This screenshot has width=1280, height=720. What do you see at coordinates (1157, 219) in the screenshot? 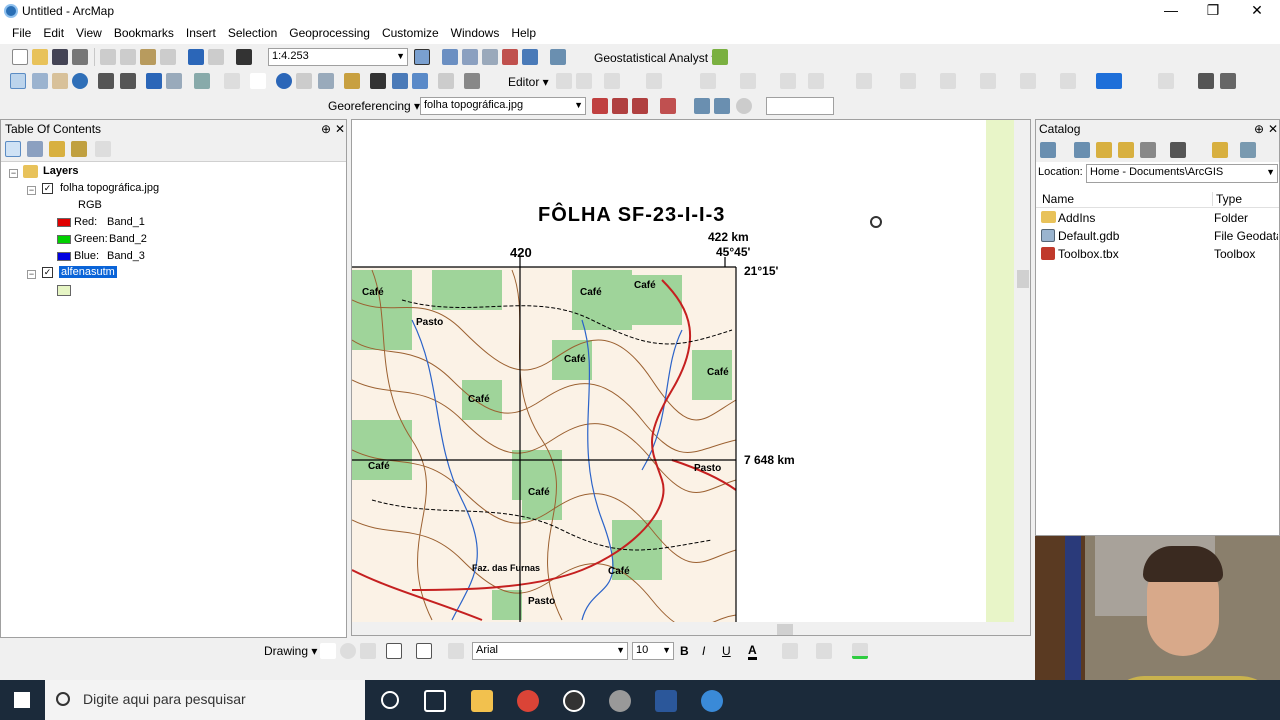
I see `list-item: AddIns Folder` at bounding box center [1157, 219].